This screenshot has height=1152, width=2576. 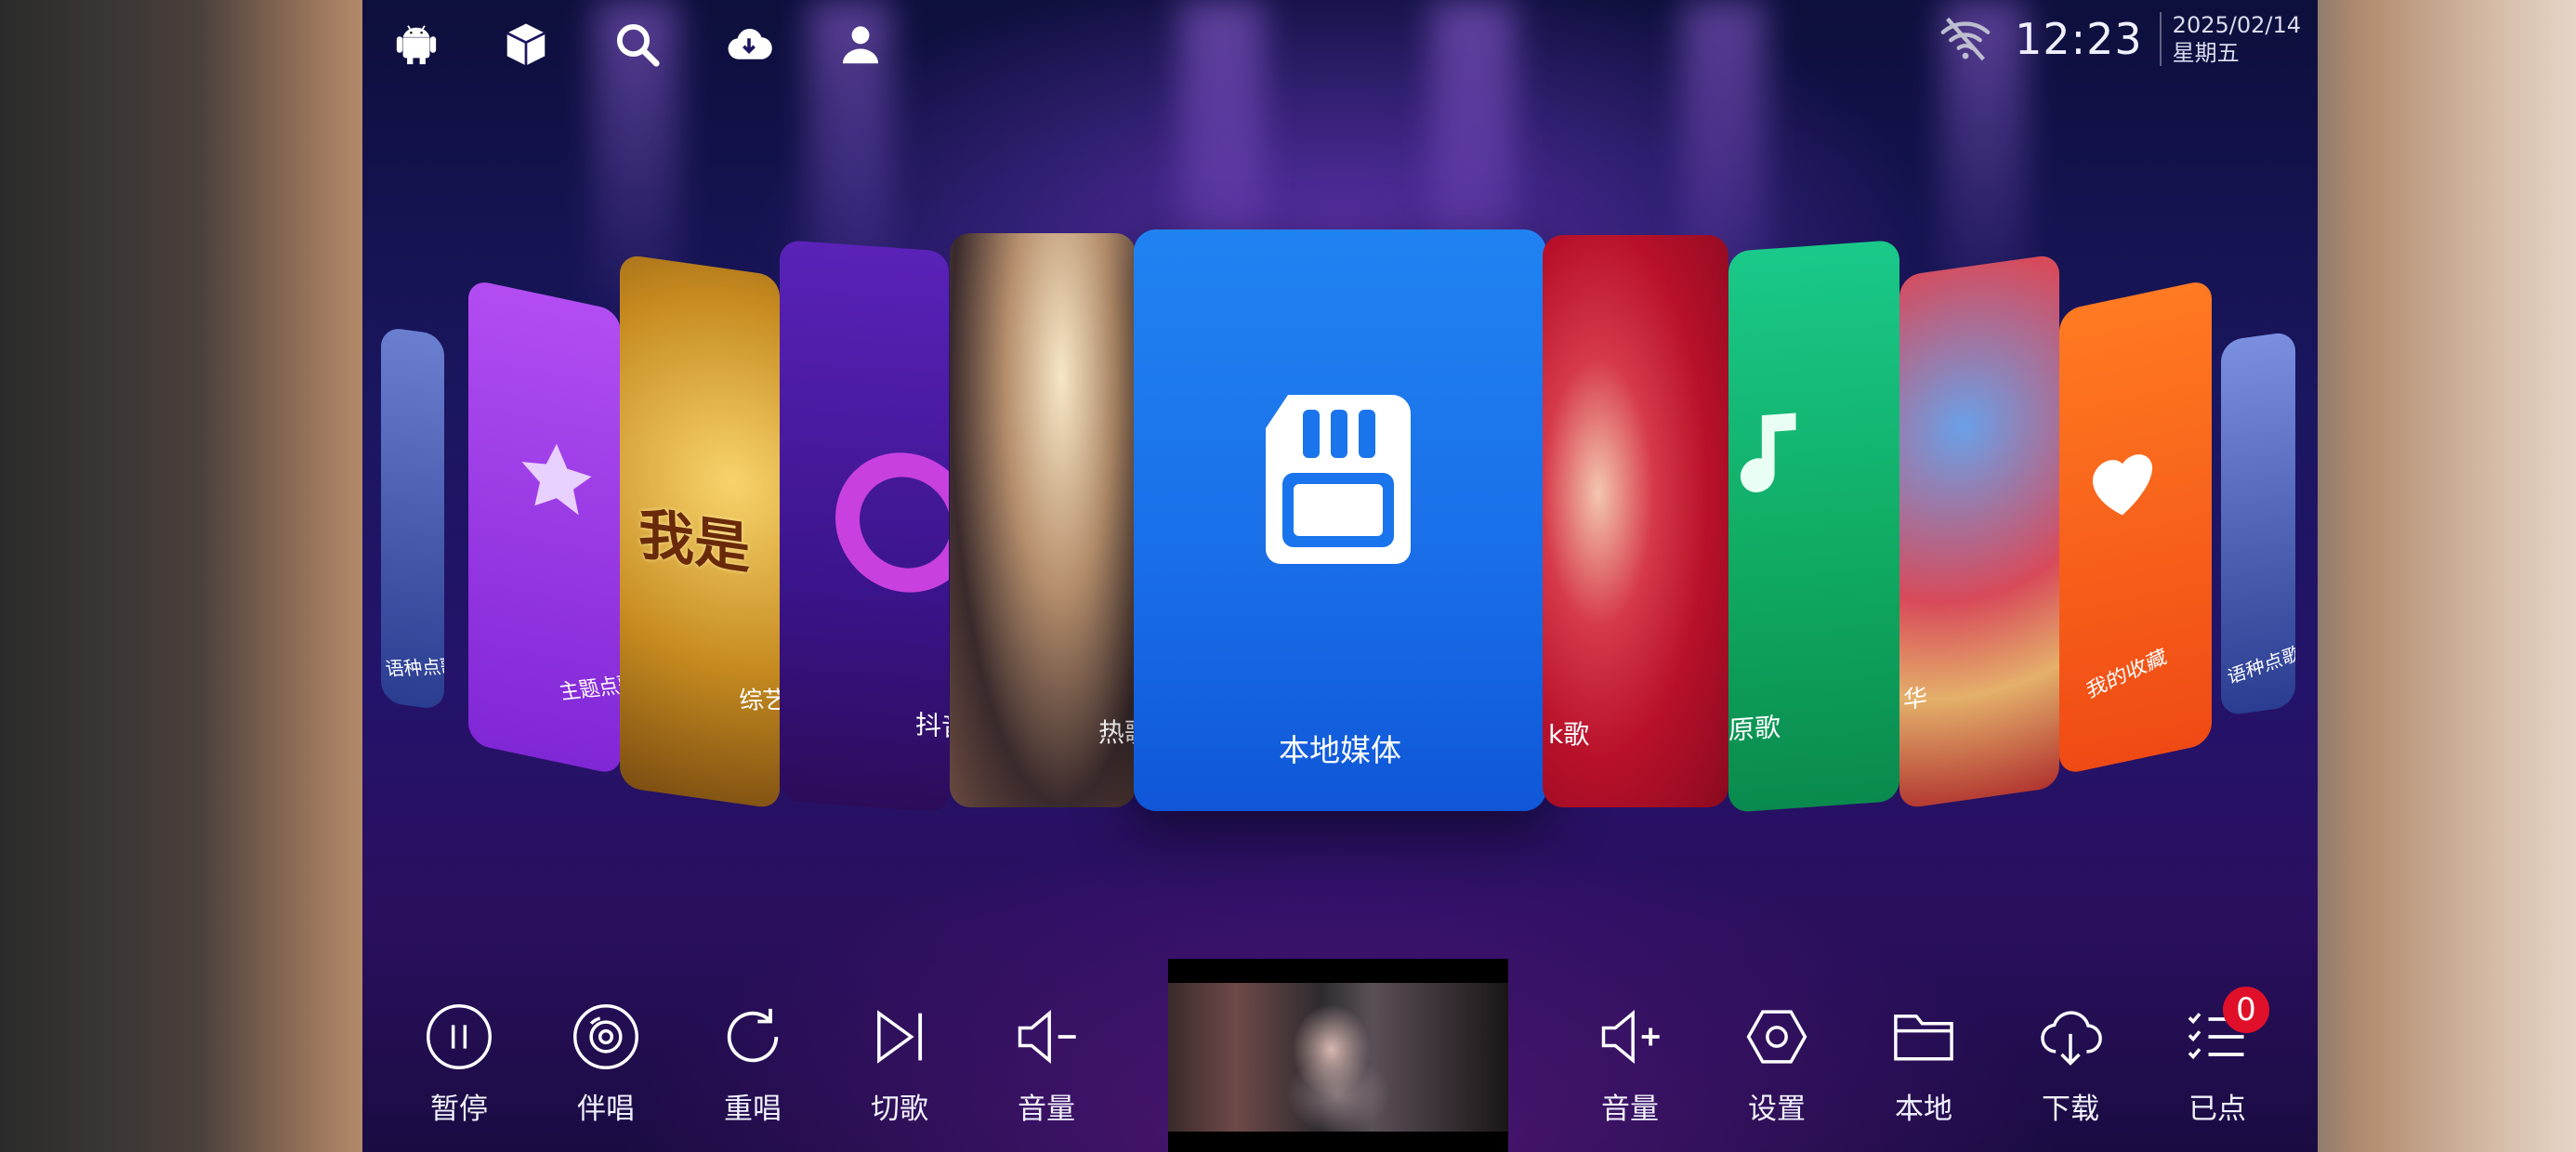 What do you see at coordinates (1768, 452) in the screenshot?
I see `music-note-icon` at bounding box center [1768, 452].